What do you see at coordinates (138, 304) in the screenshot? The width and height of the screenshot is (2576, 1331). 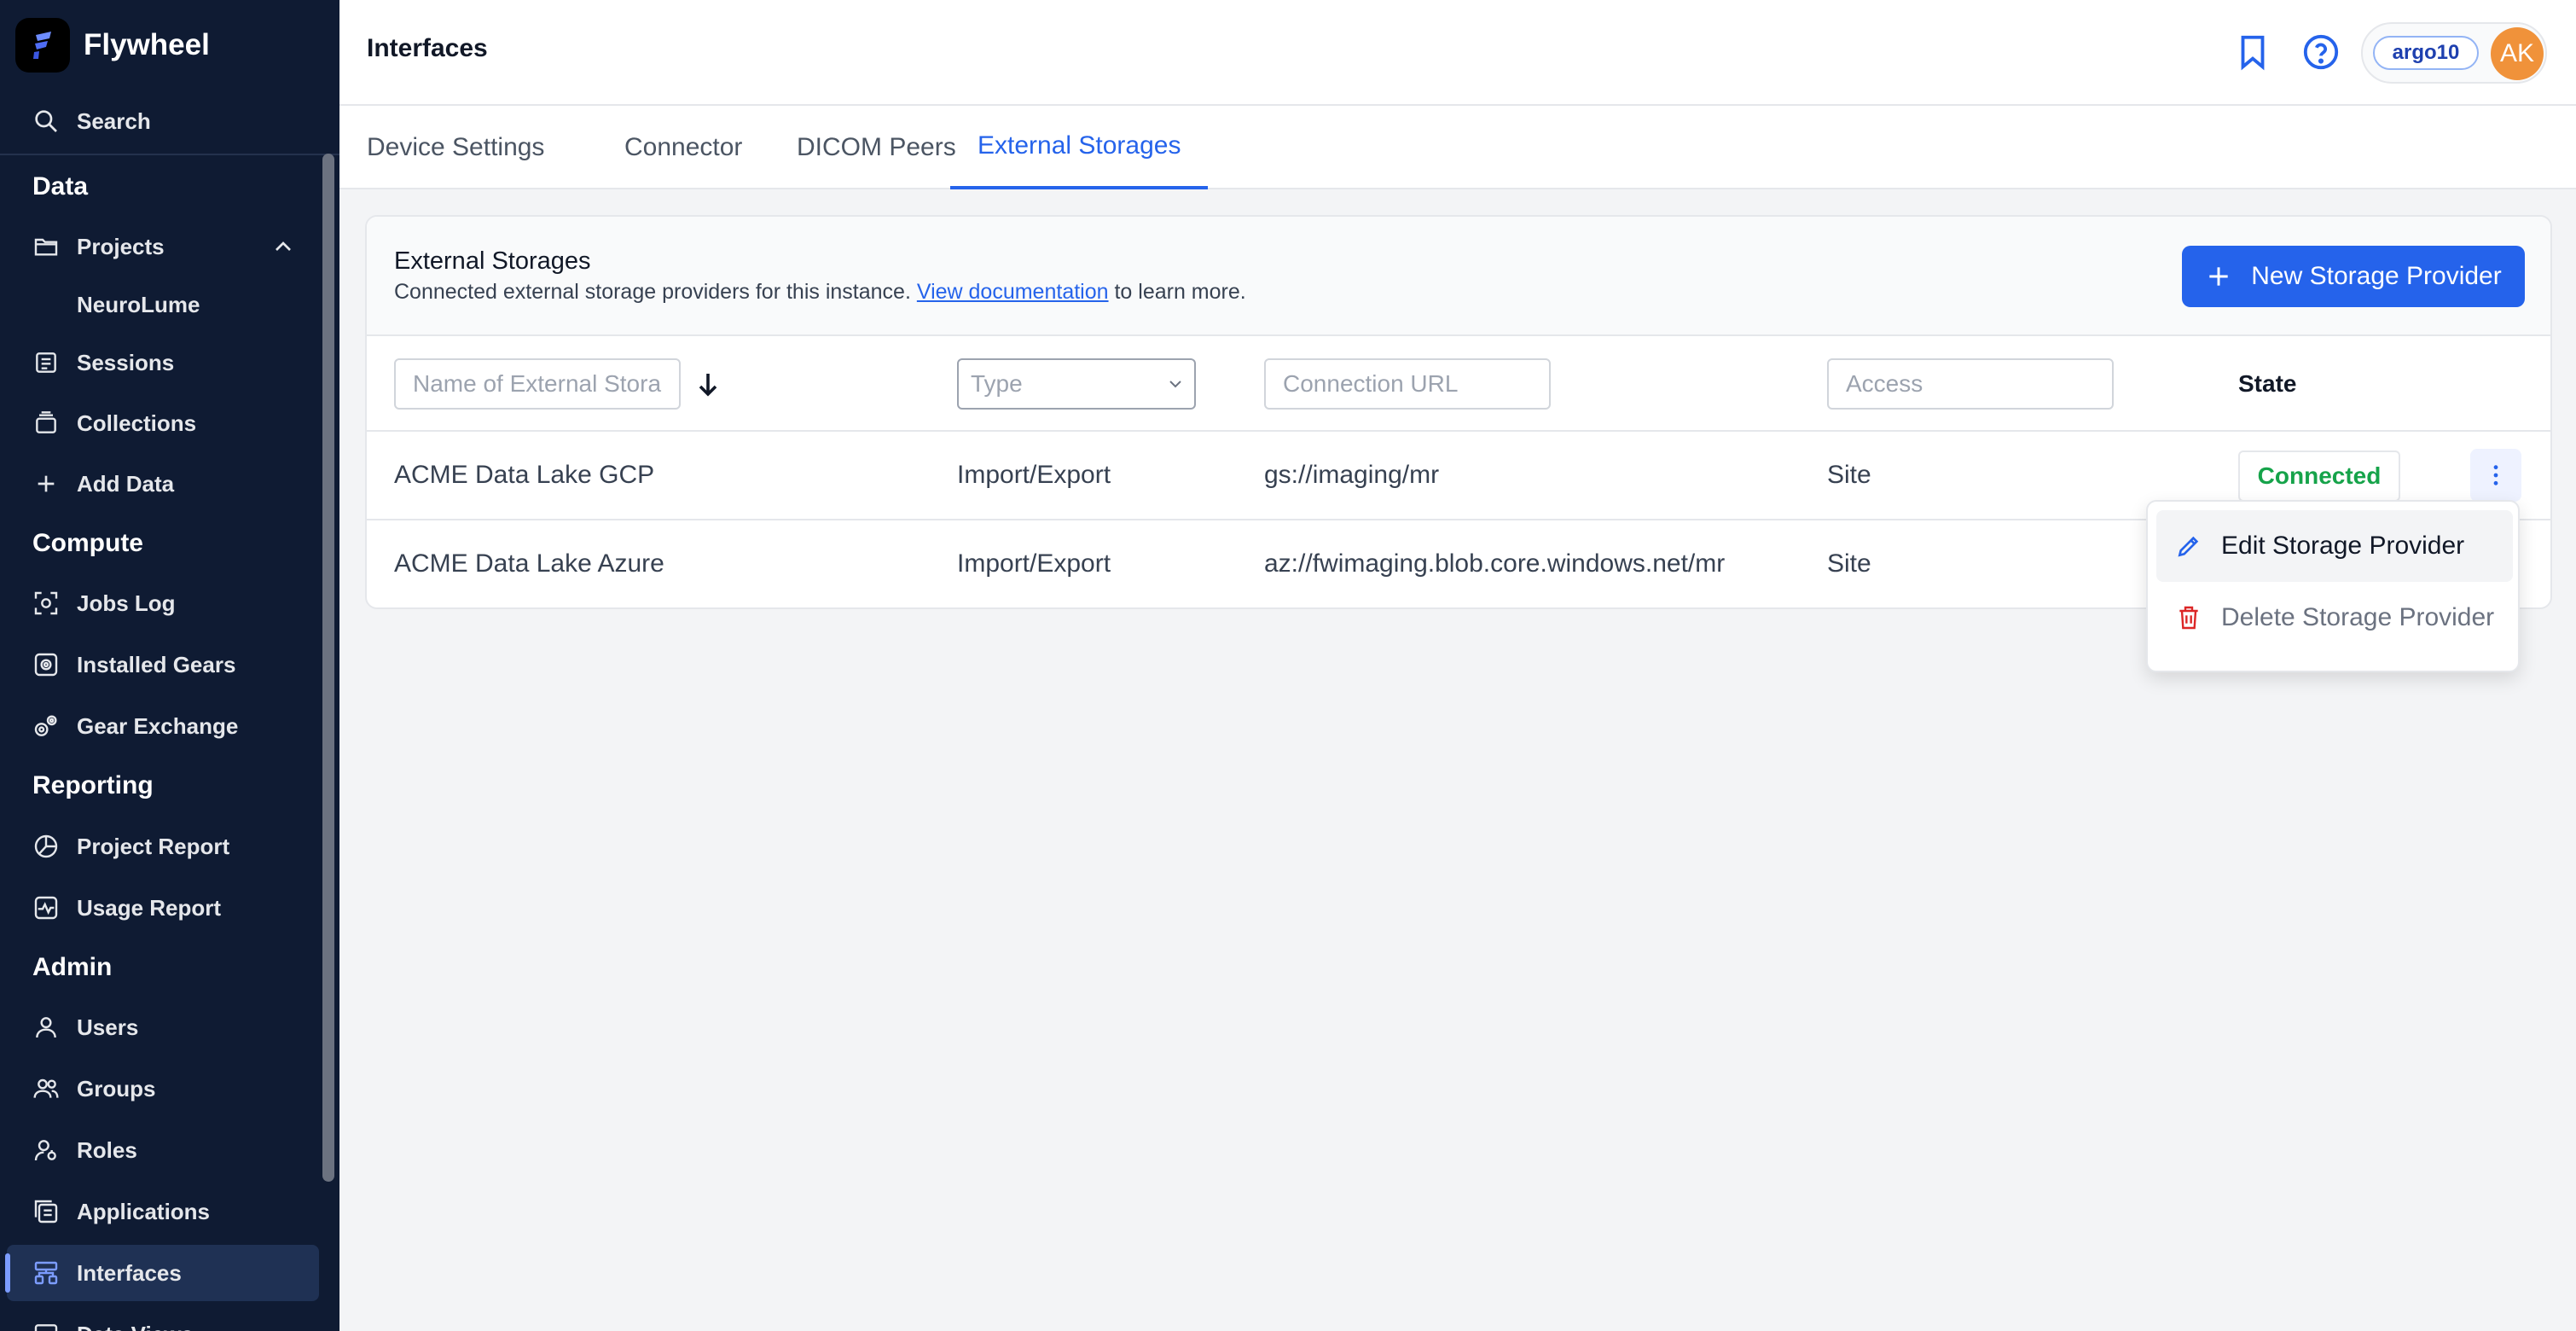 I see `sidebar-item-label: NeuroLume` at bounding box center [138, 304].